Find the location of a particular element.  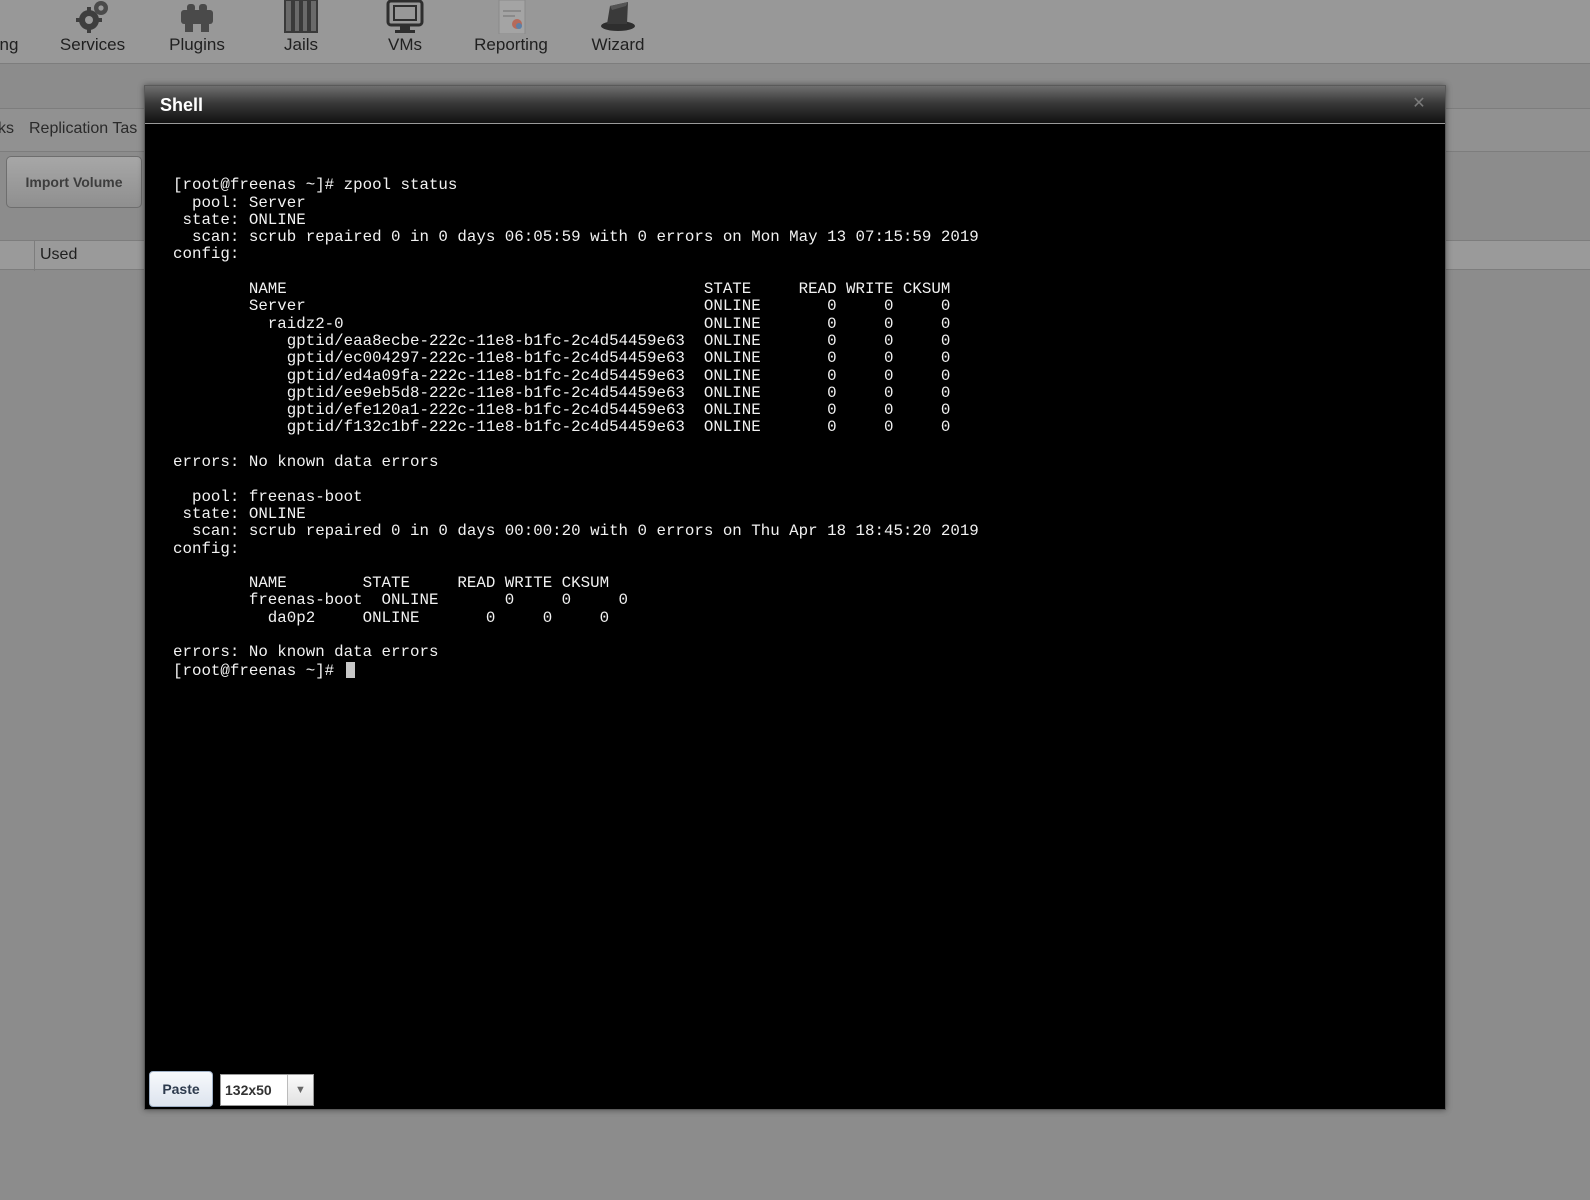

paste-button: Paste is located at coordinates (181, 1089).